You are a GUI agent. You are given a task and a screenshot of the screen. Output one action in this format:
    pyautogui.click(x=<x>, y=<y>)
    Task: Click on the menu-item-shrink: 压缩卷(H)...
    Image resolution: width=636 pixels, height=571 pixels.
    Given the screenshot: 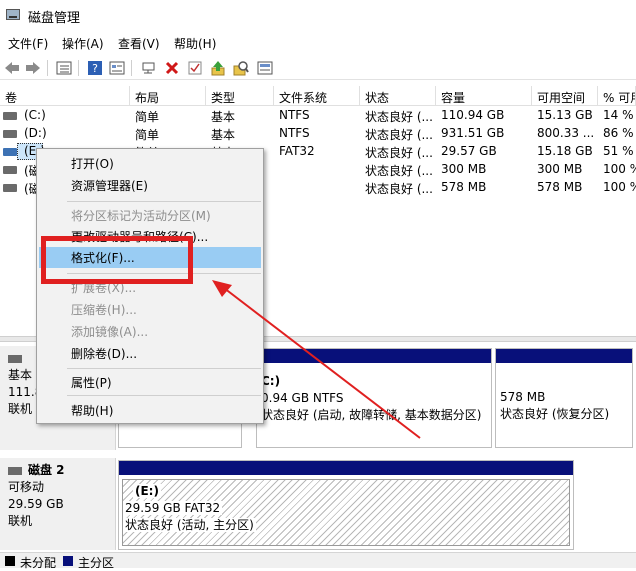 What is the action you would take?
    pyautogui.click(x=150, y=309)
    